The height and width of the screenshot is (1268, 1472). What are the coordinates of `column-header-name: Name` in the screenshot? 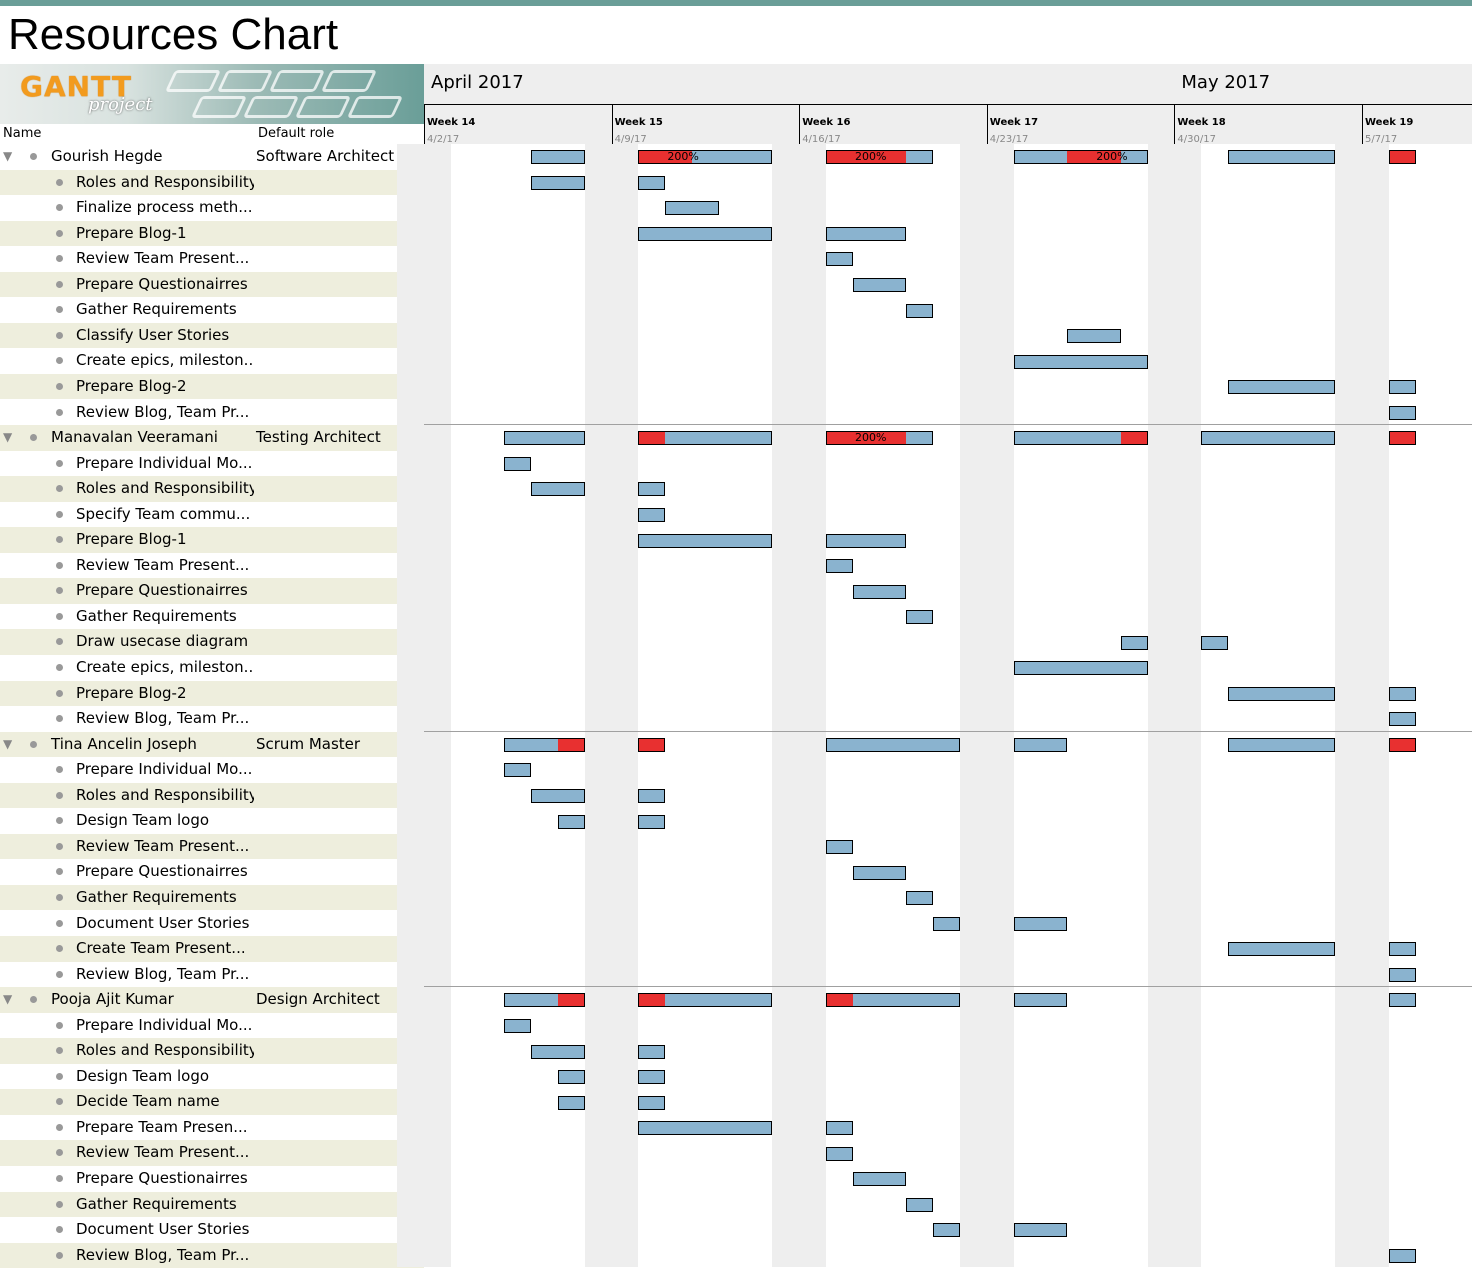 It's located at (22, 133).